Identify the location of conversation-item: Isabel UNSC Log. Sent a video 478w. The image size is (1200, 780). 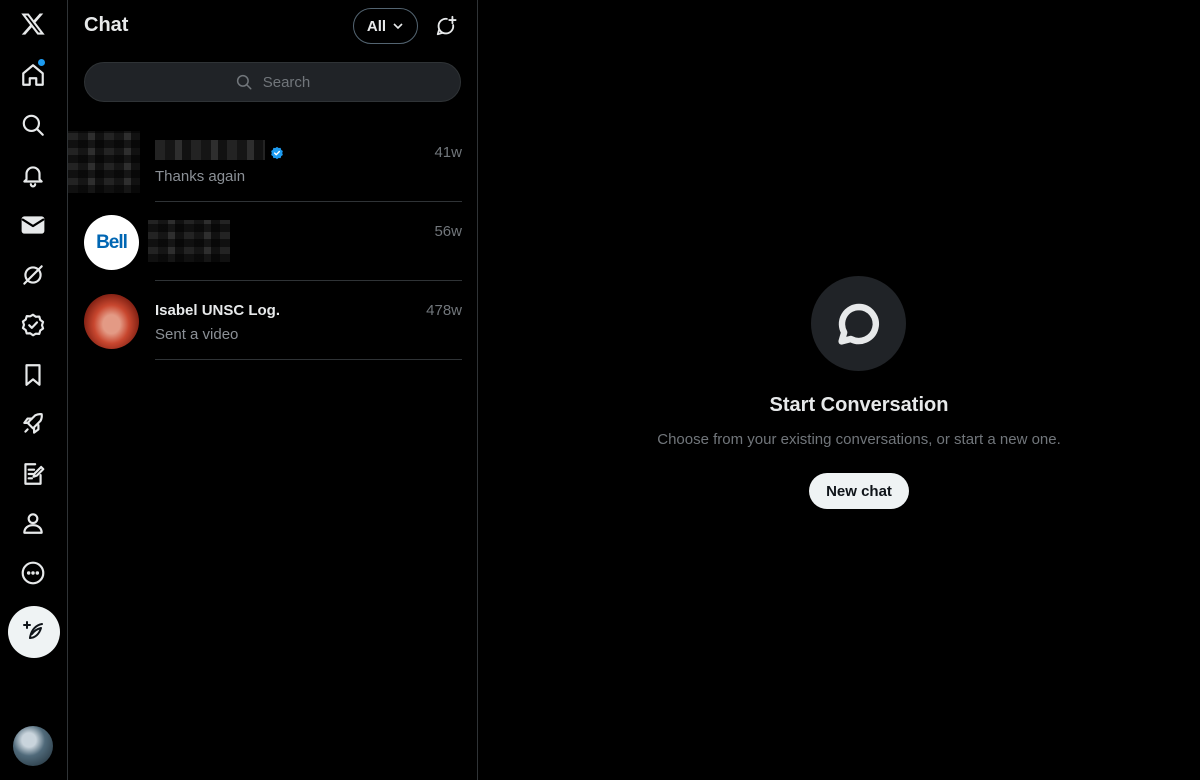
(273, 320).